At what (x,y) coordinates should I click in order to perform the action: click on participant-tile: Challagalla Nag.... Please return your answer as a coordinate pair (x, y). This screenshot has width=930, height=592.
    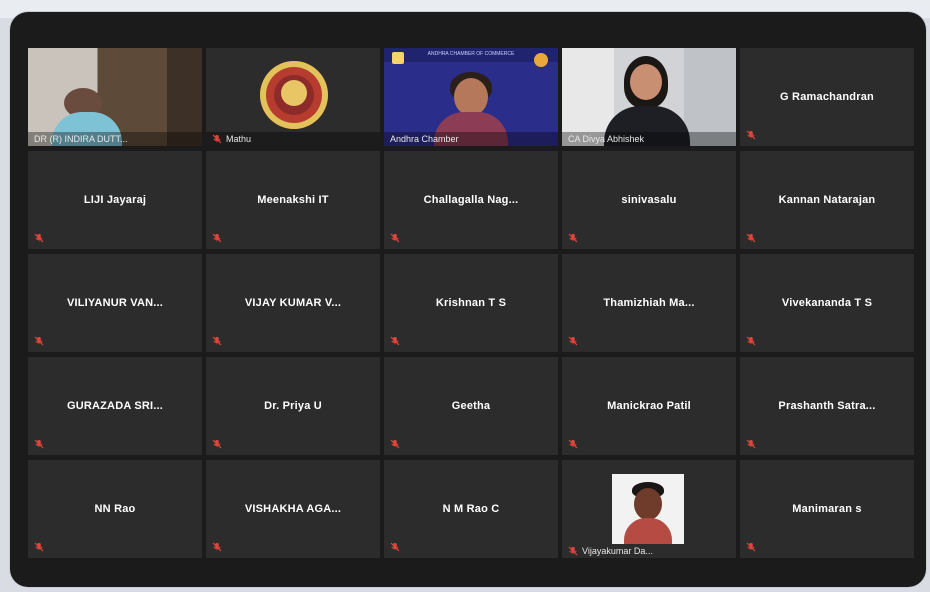
    Looking at the image, I should click on (471, 200).